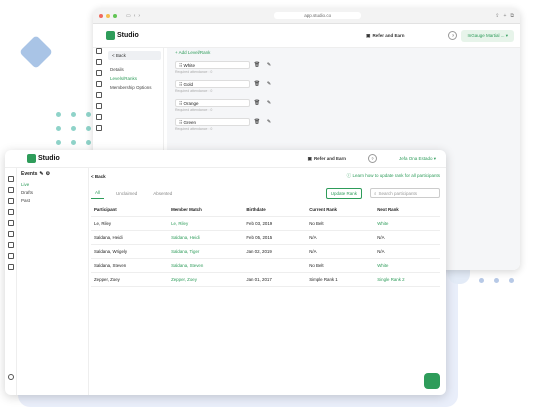 The width and height of the screenshot is (534, 407). I want to click on rank-name-field: ⠿ Gold, so click(212, 84).